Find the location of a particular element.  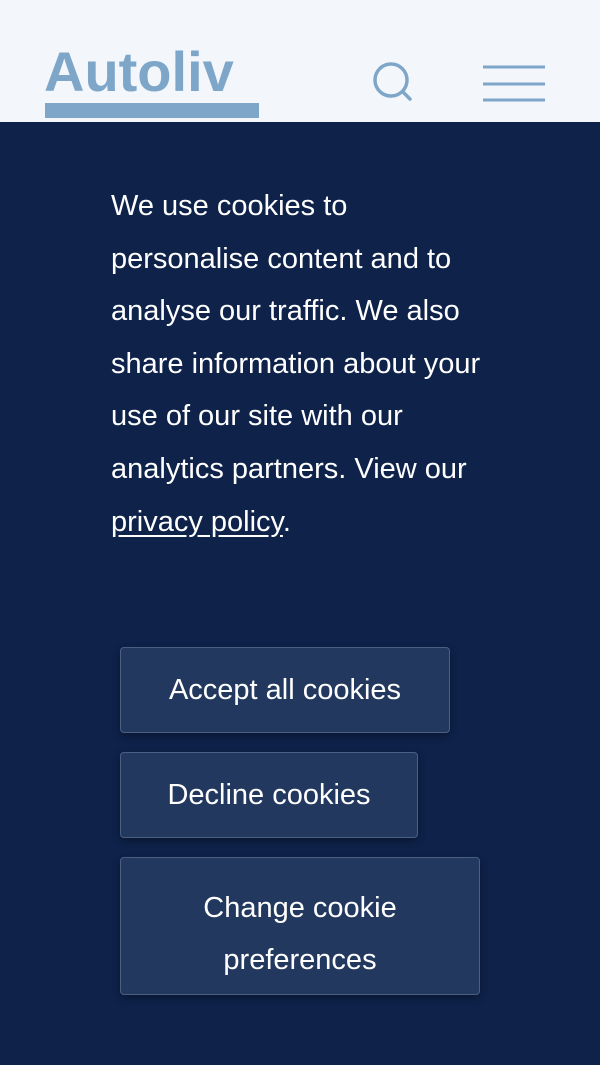

logo-wordmark: Autoliv is located at coordinates (139, 71).